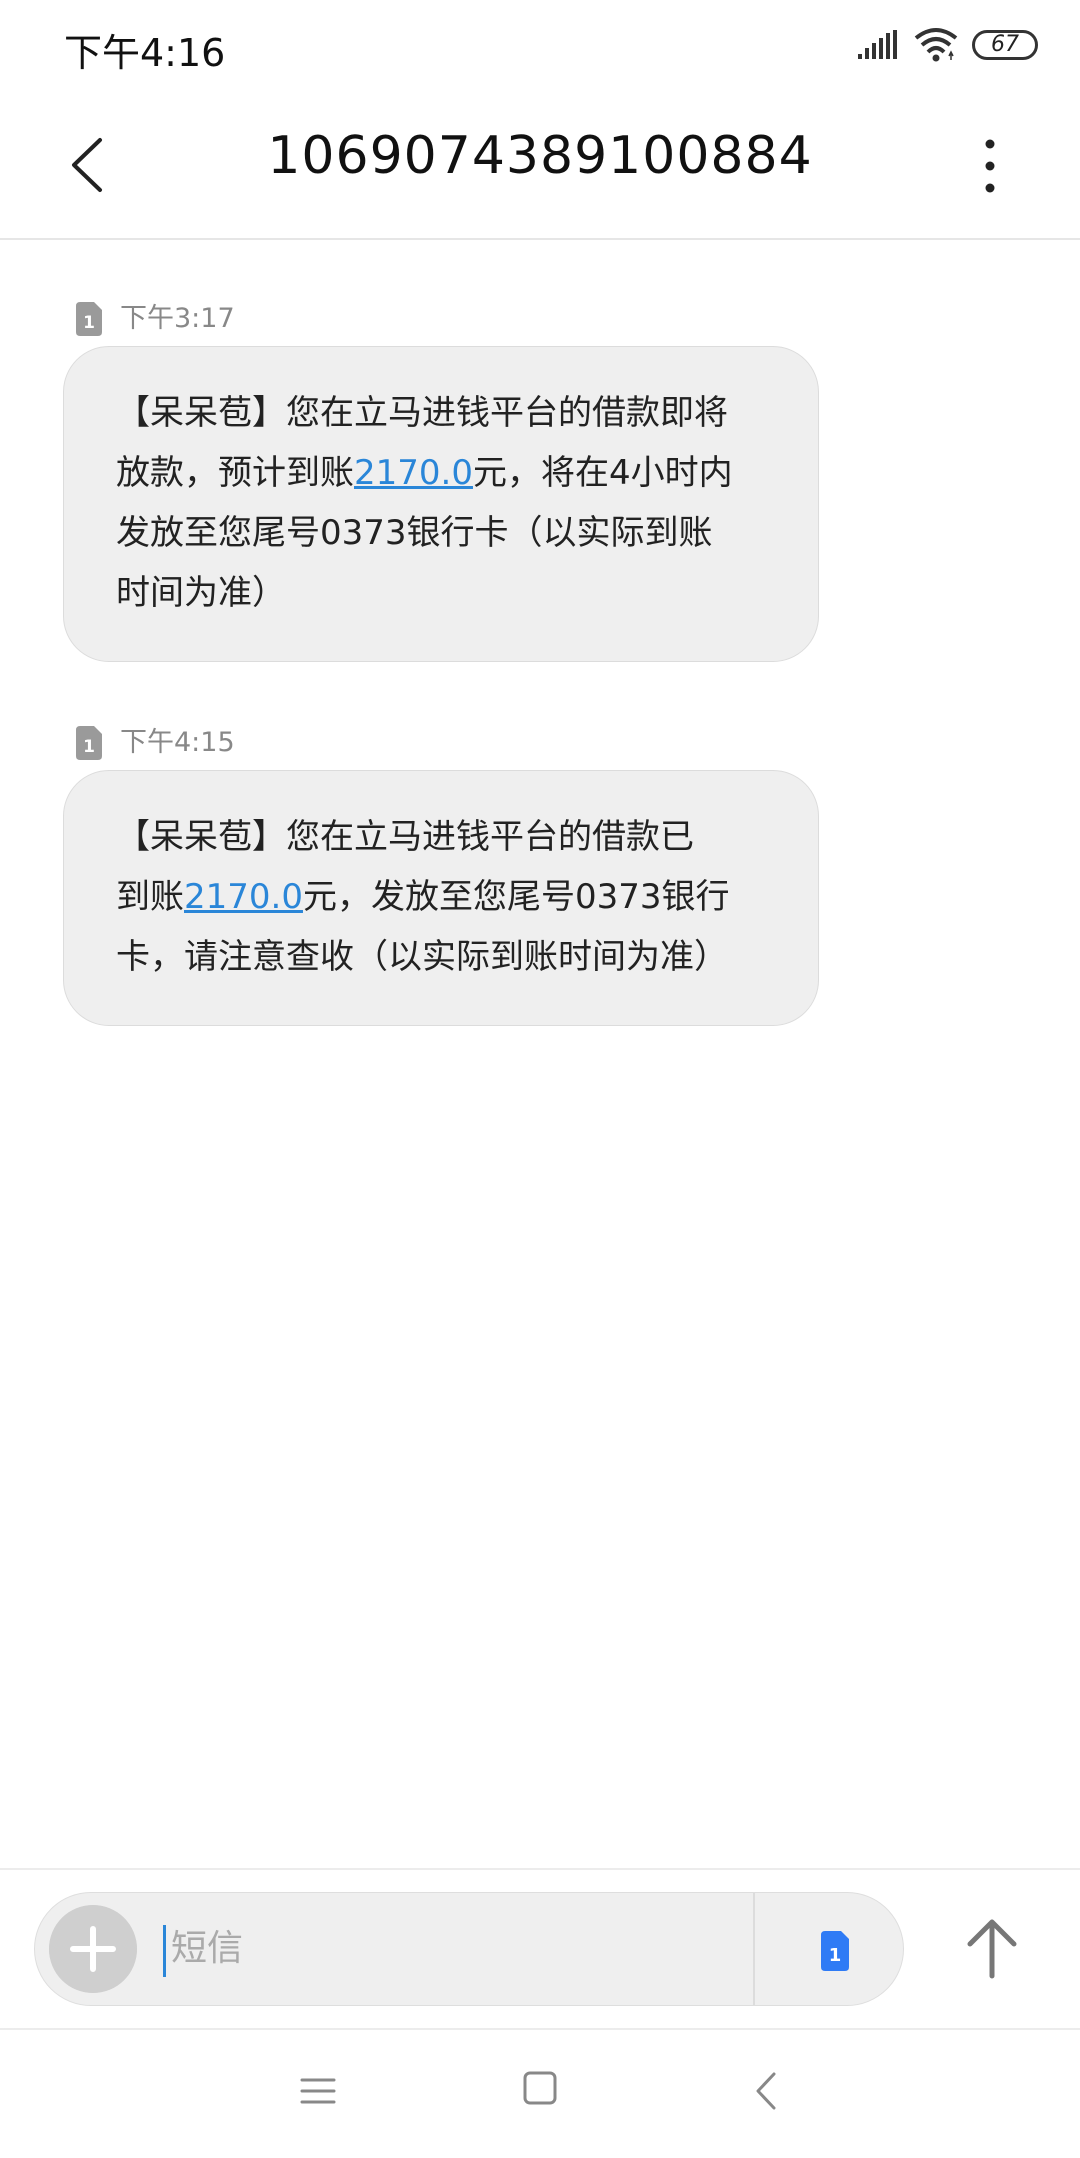 The height and width of the screenshot is (2158, 1080). I want to click on signal-icon, so click(877, 44).